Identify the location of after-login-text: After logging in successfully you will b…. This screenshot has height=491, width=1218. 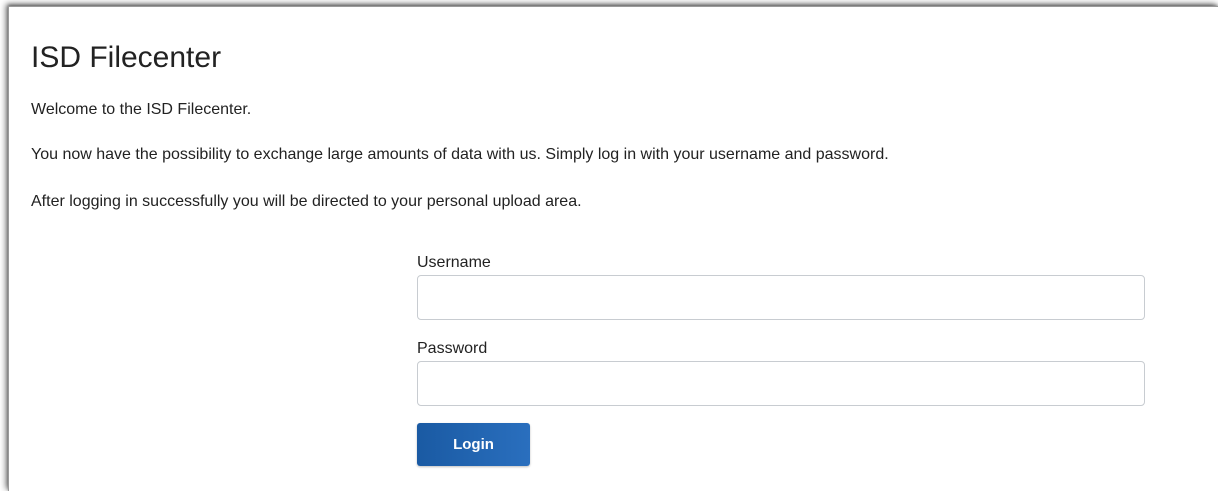
(306, 201).